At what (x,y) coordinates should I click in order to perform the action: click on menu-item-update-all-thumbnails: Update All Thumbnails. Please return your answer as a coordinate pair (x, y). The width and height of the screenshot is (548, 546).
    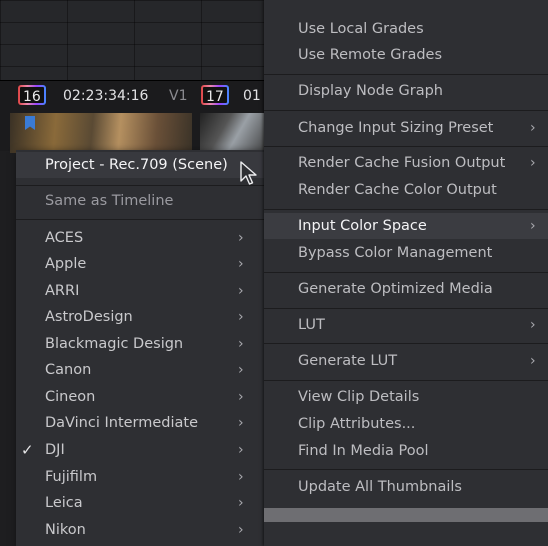
    Looking at the image, I should click on (406, 487).